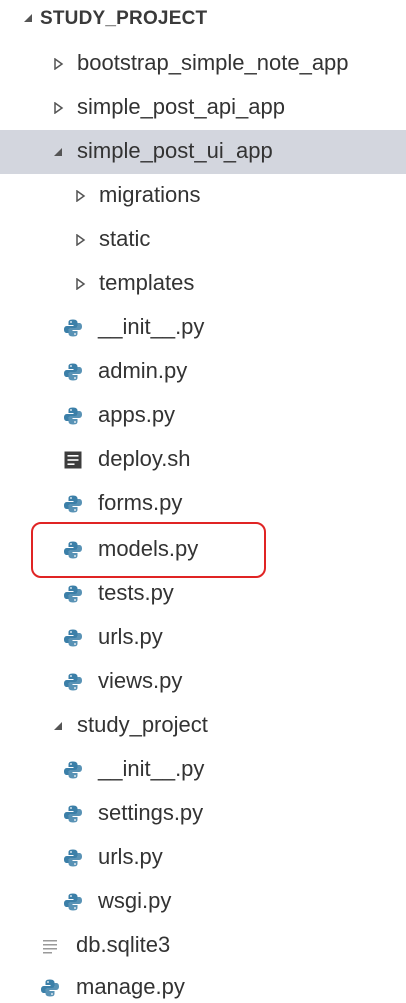 This screenshot has width=406, height=1003. I want to click on tree-item-label: forms.py, so click(140, 502).